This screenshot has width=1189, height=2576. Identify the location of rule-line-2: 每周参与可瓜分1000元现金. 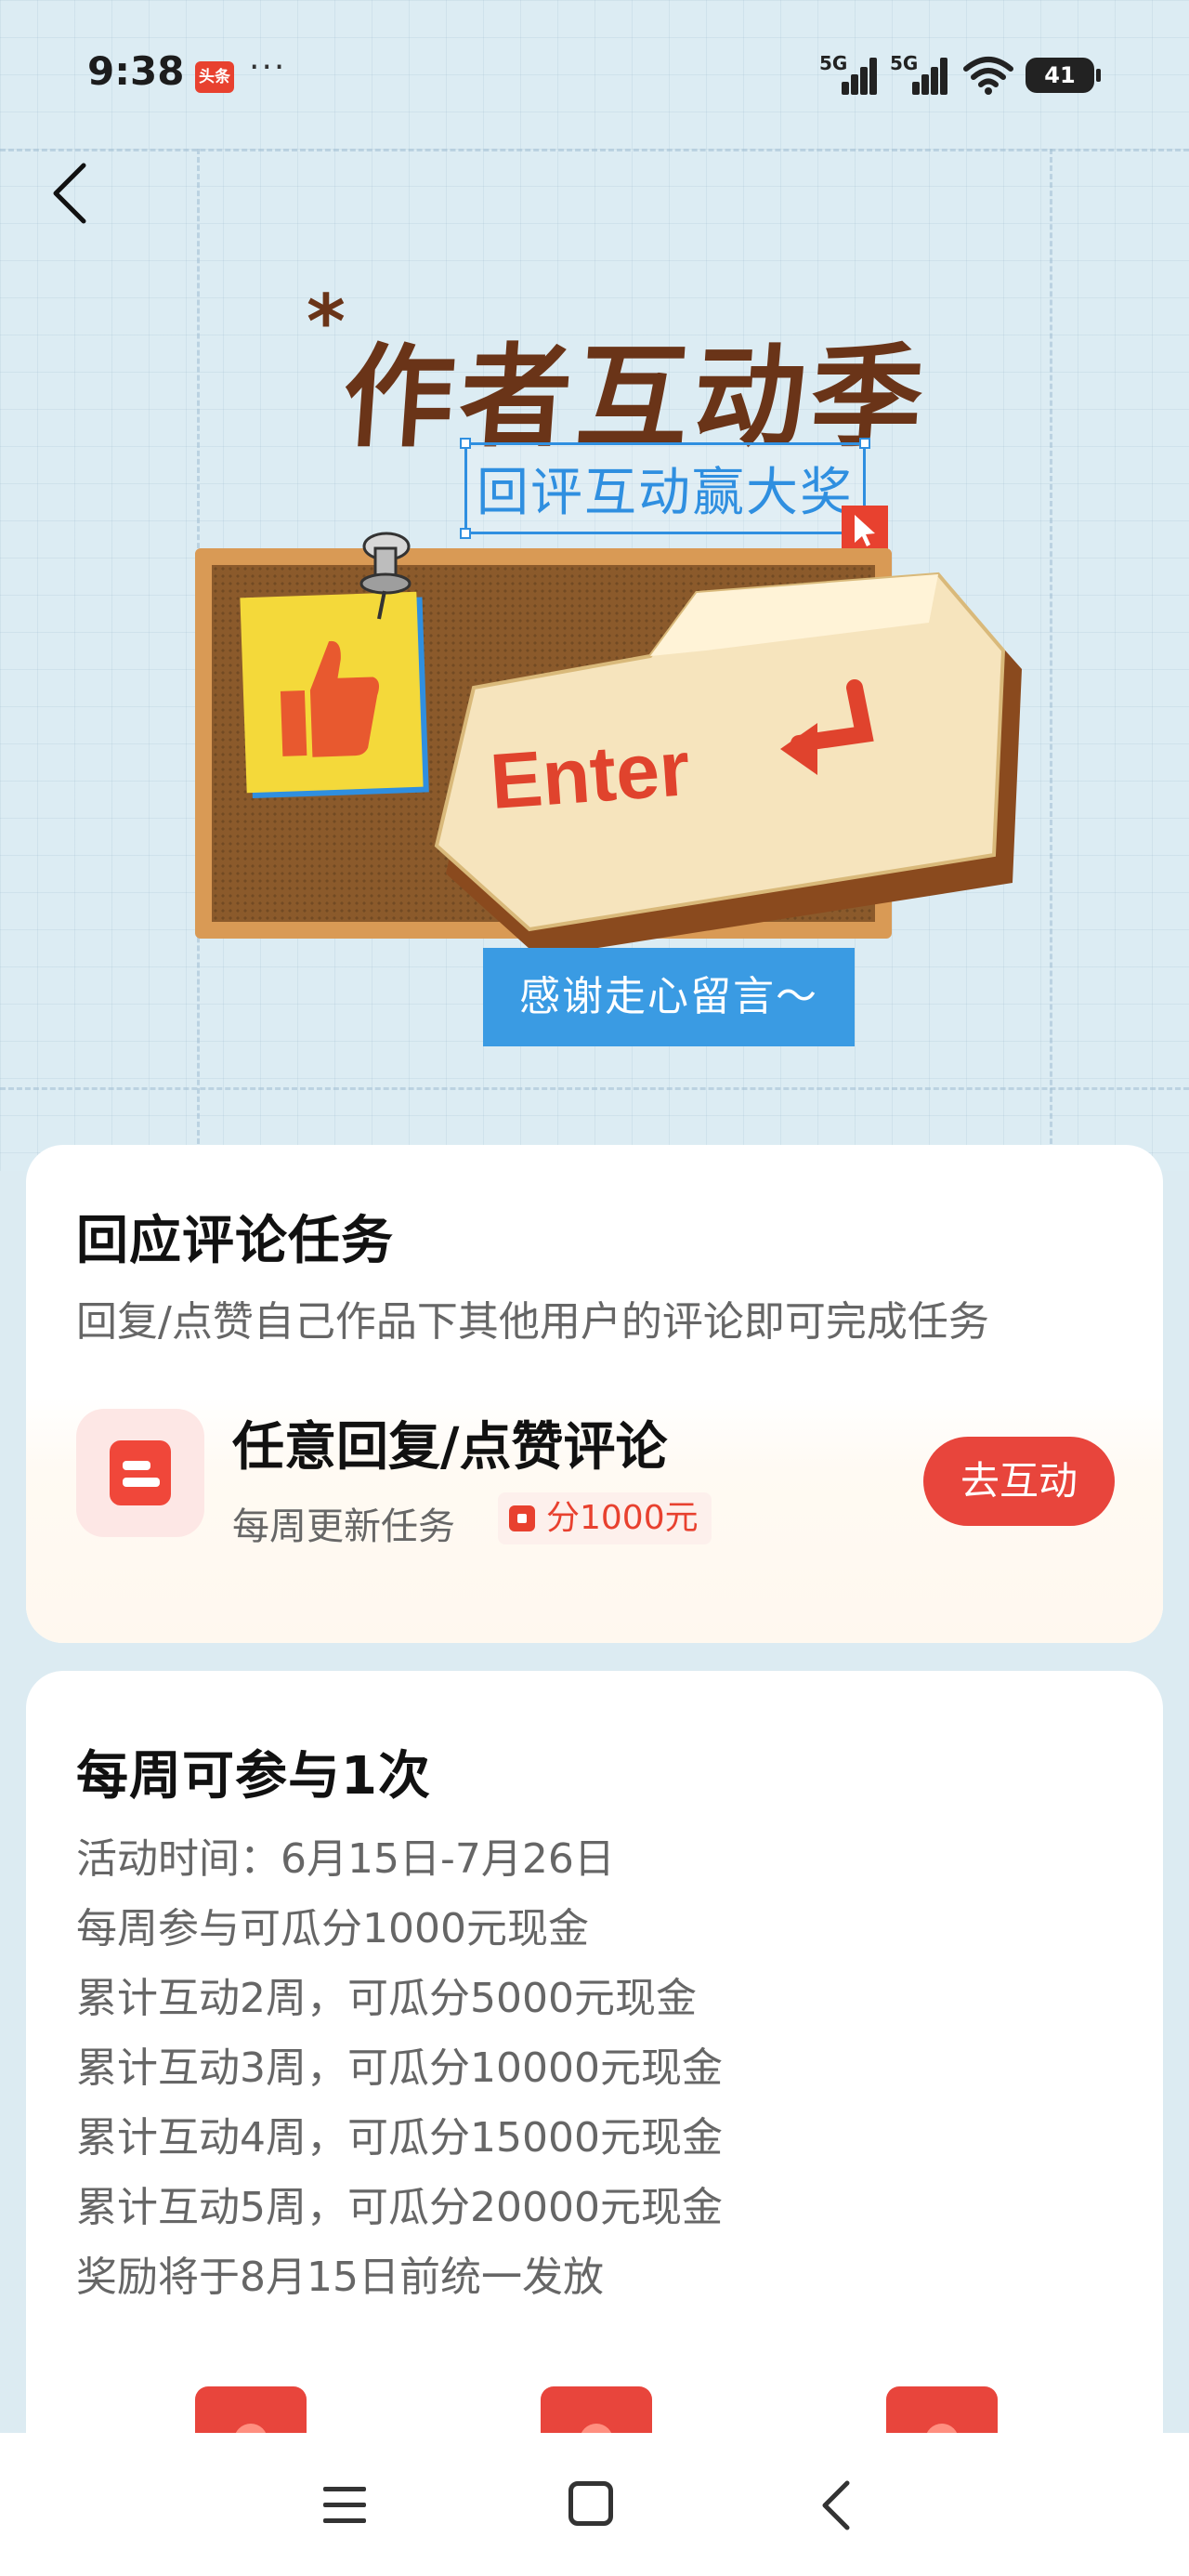
(332, 1928).